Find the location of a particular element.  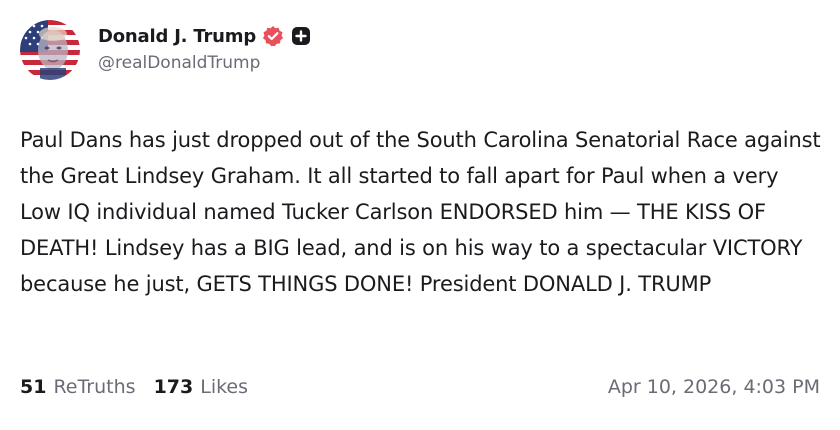

author-handle: @realDonaldTrump is located at coordinates (204, 63).